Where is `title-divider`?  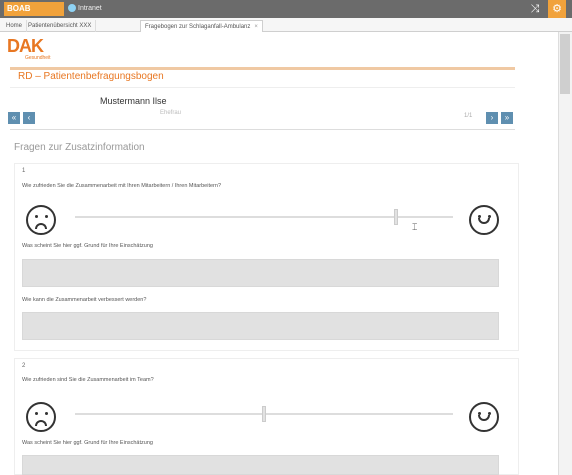
title-divider is located at coordinates (262, 87).